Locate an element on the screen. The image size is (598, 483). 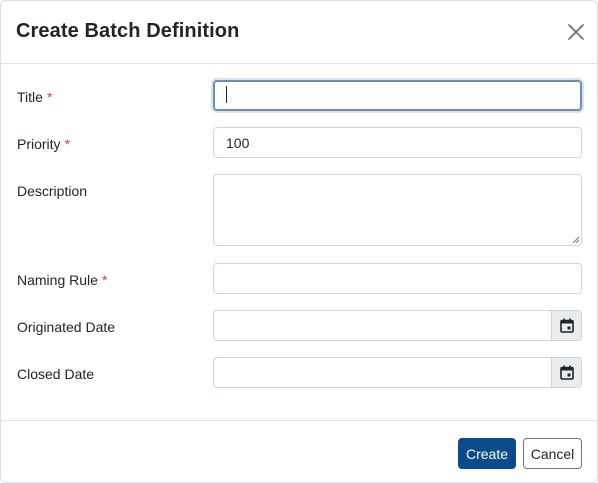
closed-date-calendar-button is located at coordinates (566, 372).